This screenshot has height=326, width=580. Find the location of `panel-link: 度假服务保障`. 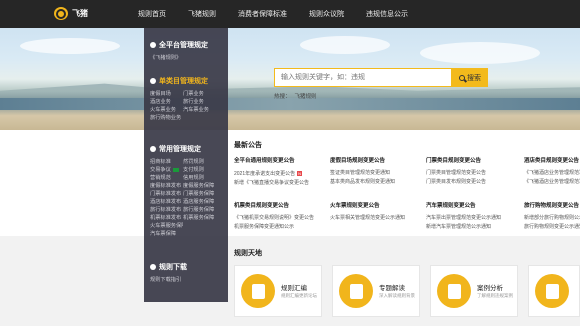

panel-link: 度假服务保障 is located at coordinates (199, 186).